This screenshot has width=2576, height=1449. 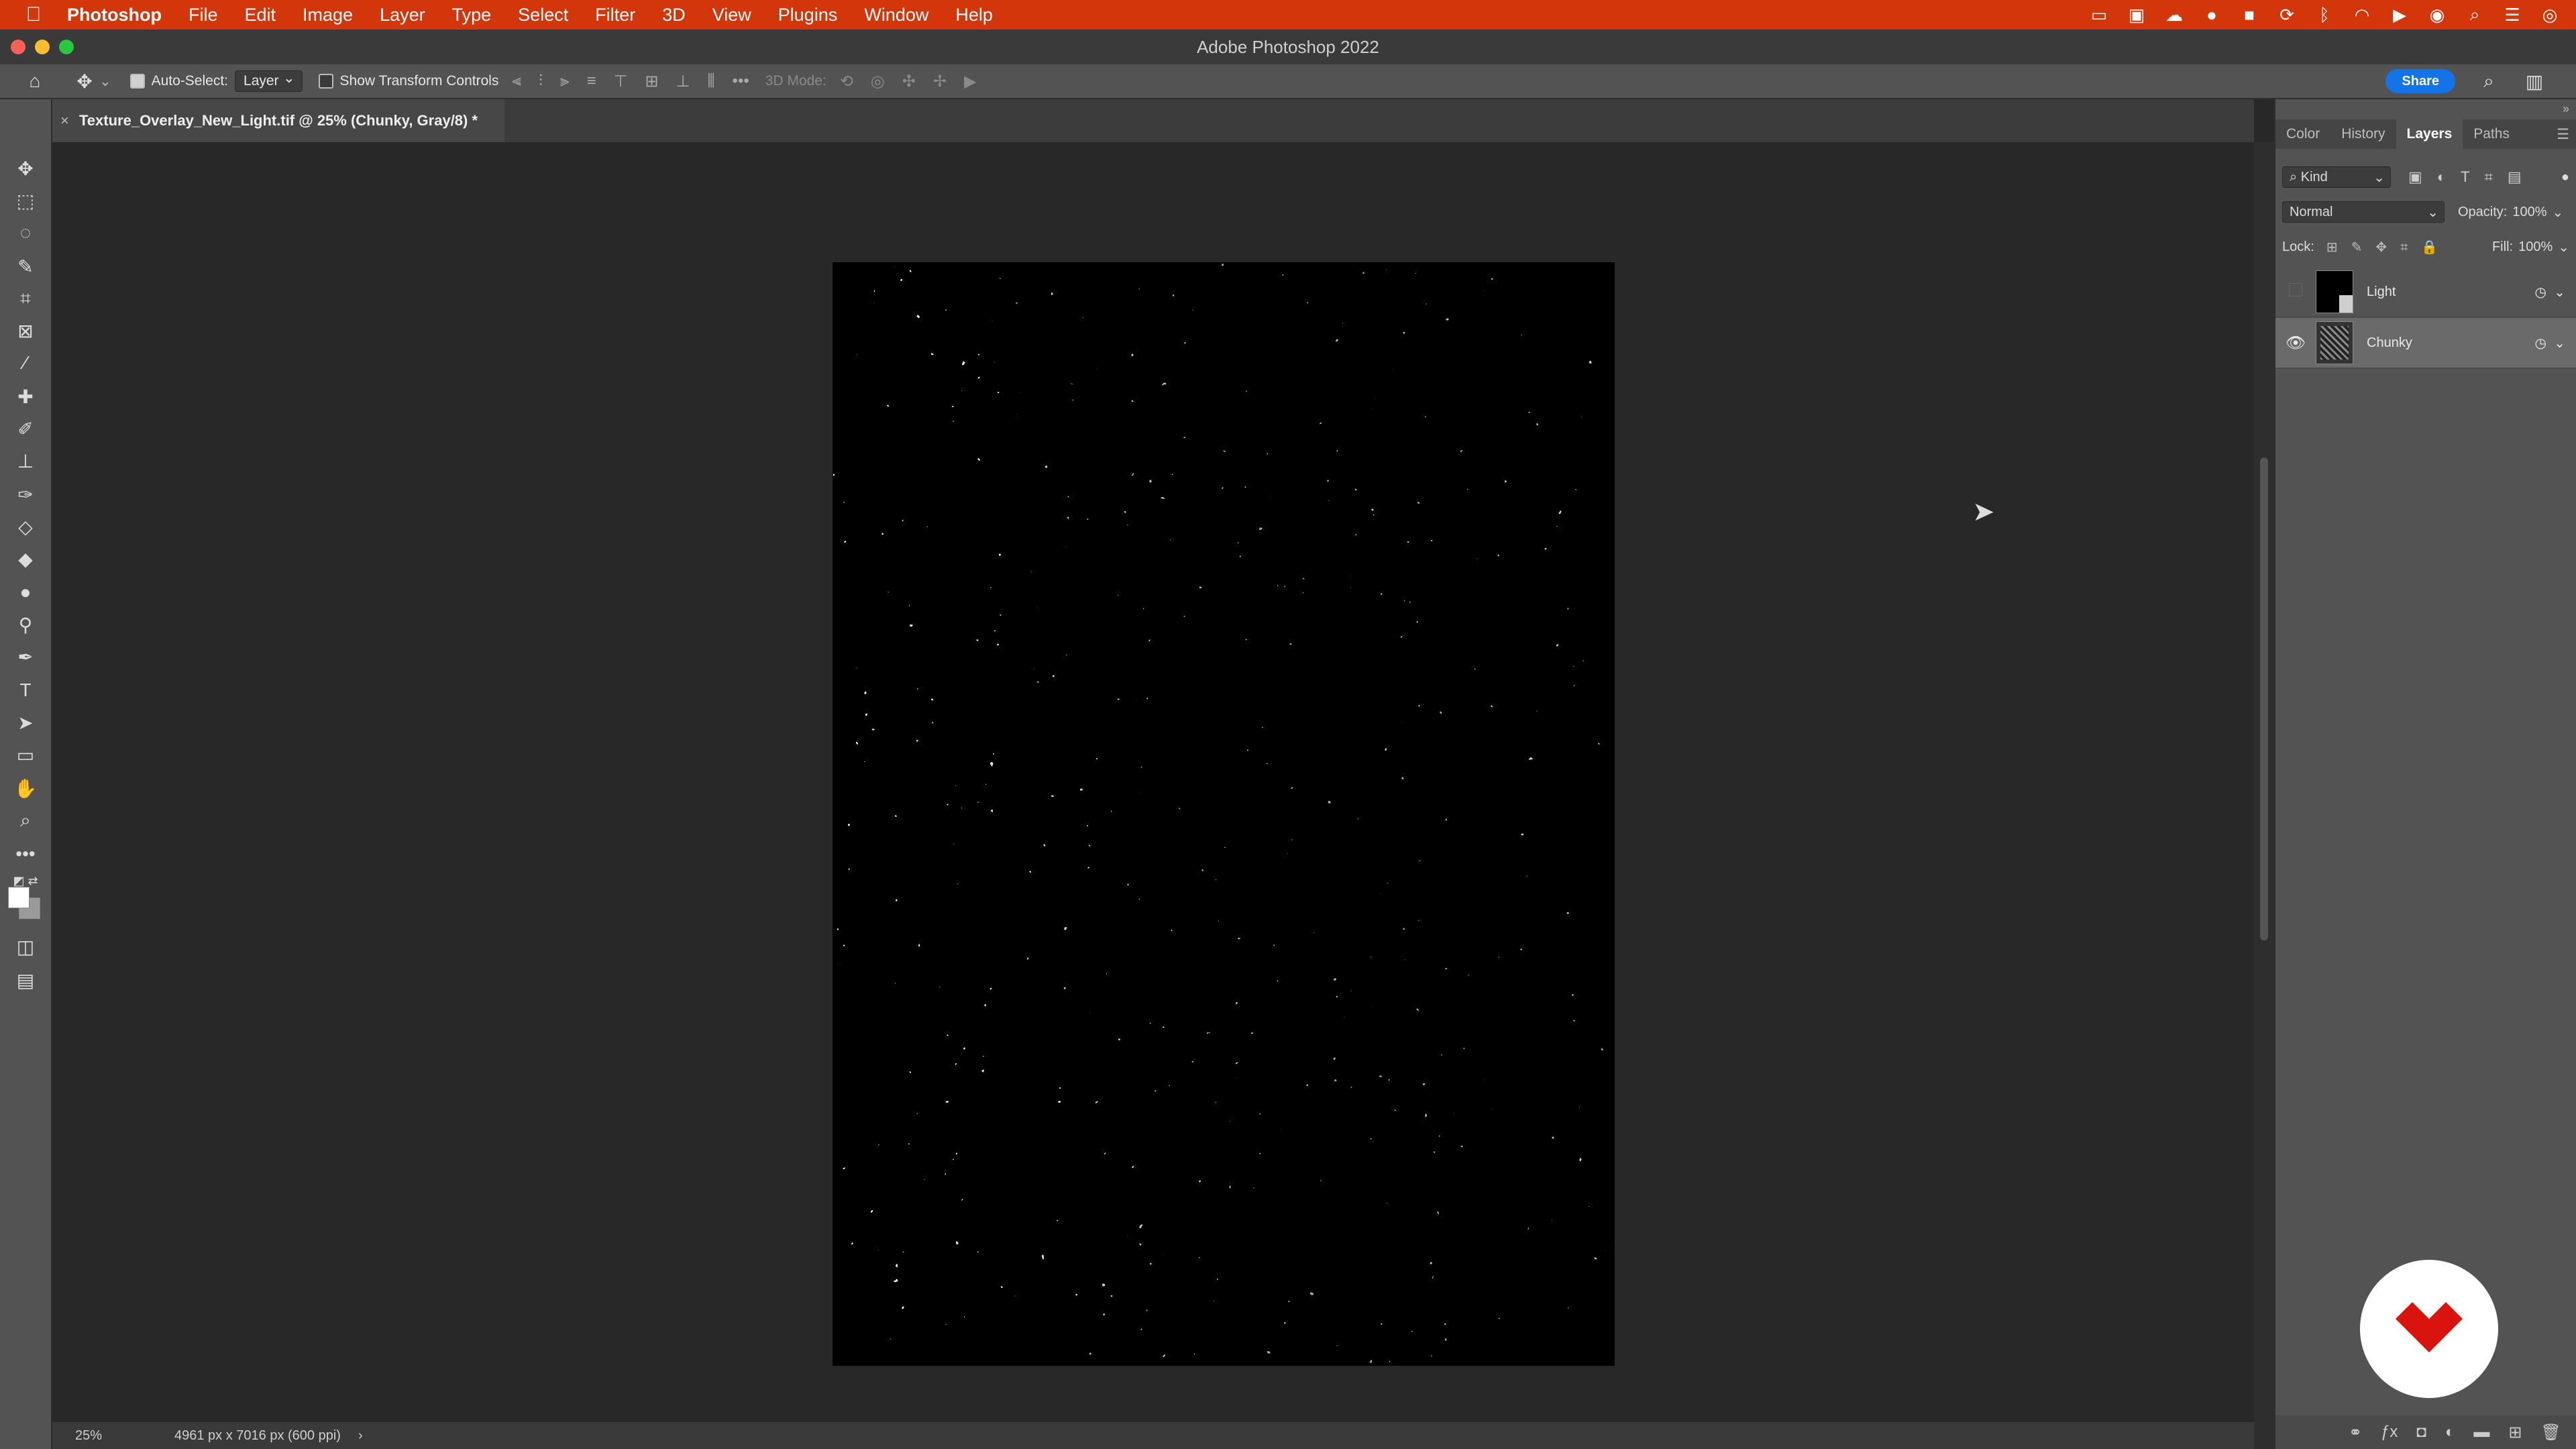 I want to click on wifi-icon: ◠, so click(x=2362, y=15).